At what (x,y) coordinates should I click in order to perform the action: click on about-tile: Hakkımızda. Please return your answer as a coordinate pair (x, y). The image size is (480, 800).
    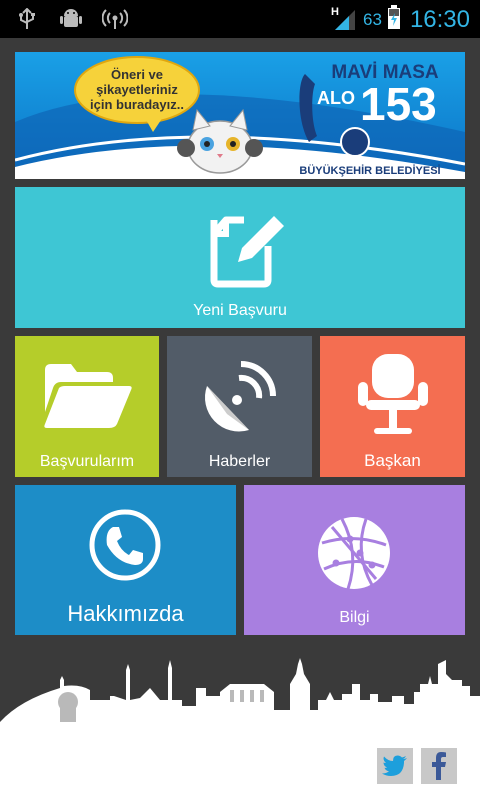
    Looking at the image, I should click on (125, 560).